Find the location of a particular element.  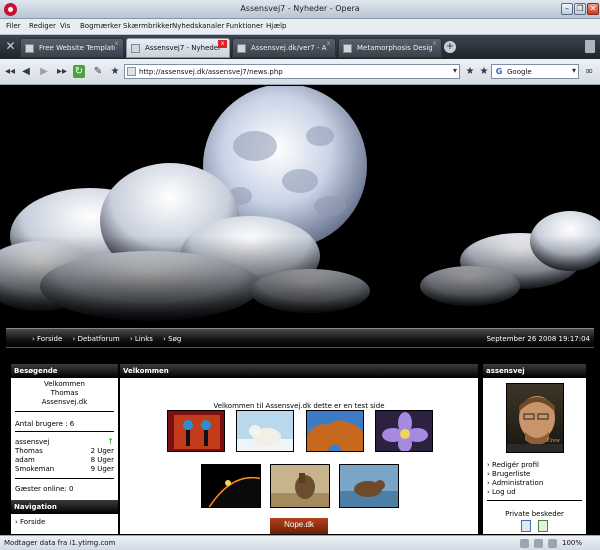

banner-text: Nope.dk is located at coordinates (299, 524).